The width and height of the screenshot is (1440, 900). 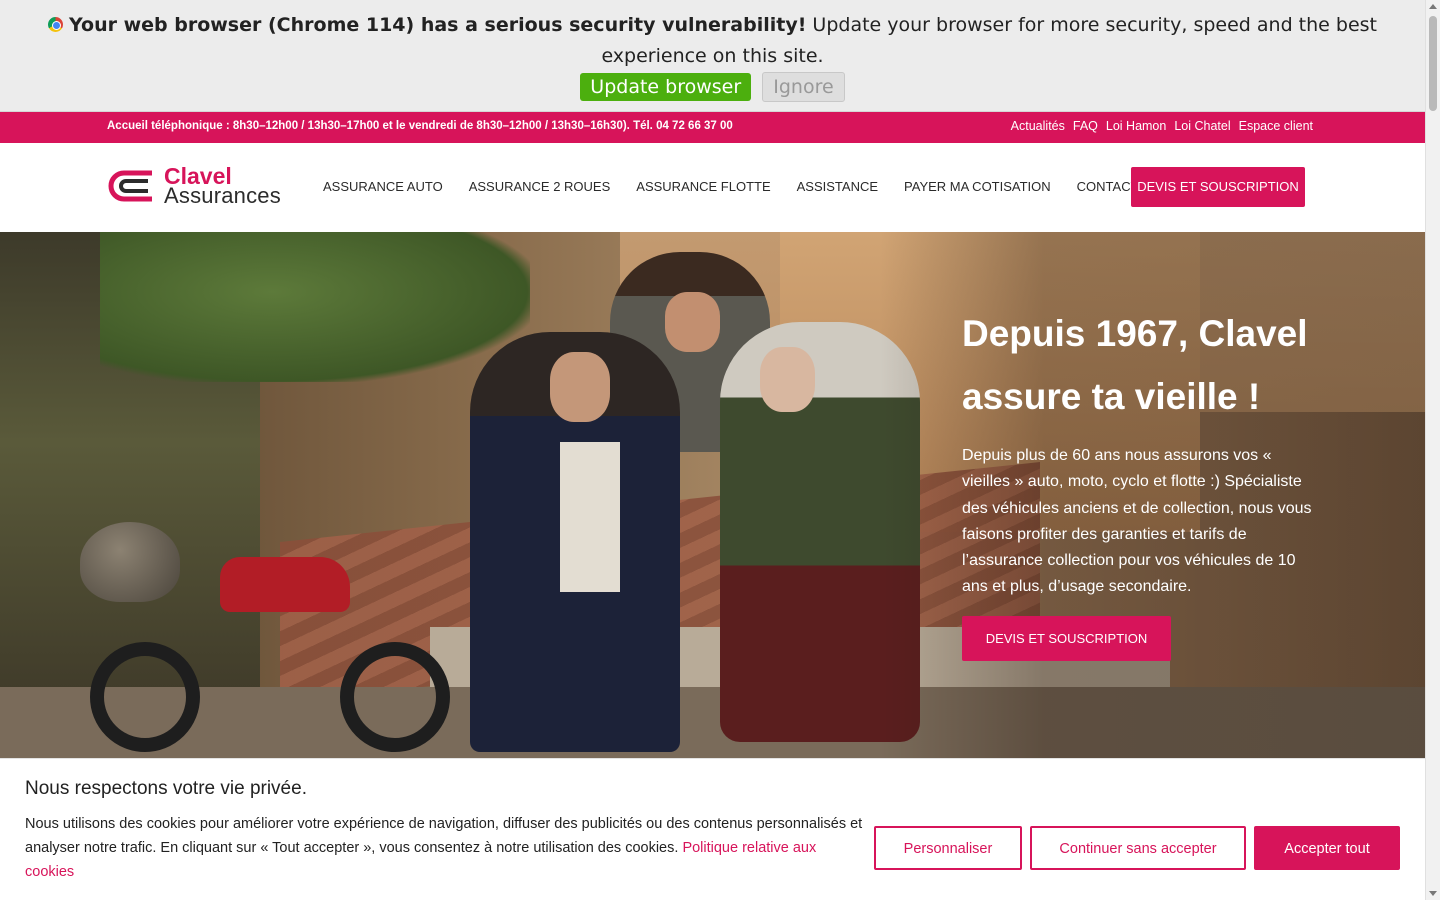 I want to click on moto-tank, so click(x=285, y=584).